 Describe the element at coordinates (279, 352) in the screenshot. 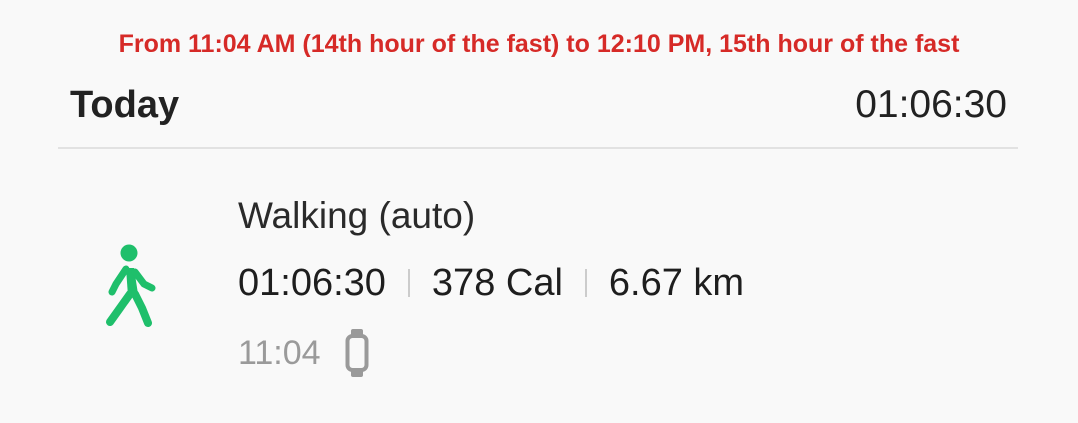

I see `activity-start-time: 11:04` at that location.